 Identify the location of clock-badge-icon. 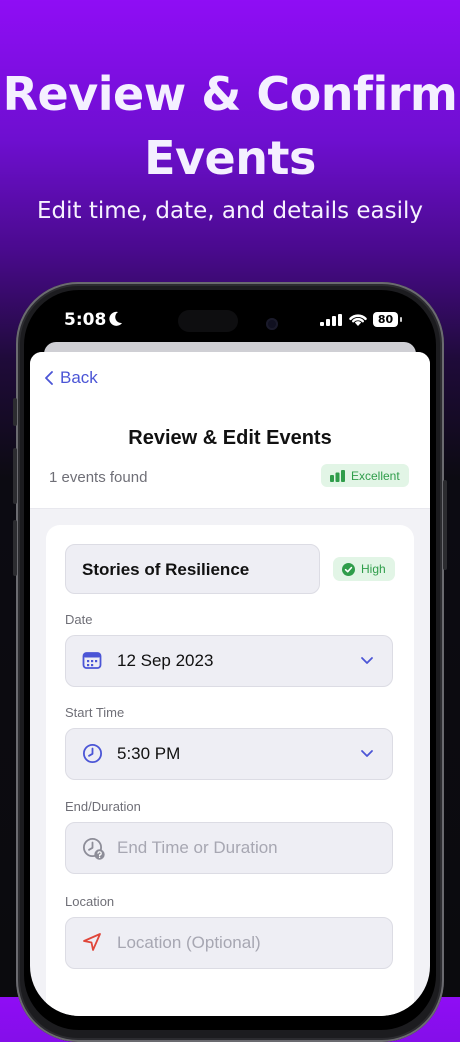
(93, 848).